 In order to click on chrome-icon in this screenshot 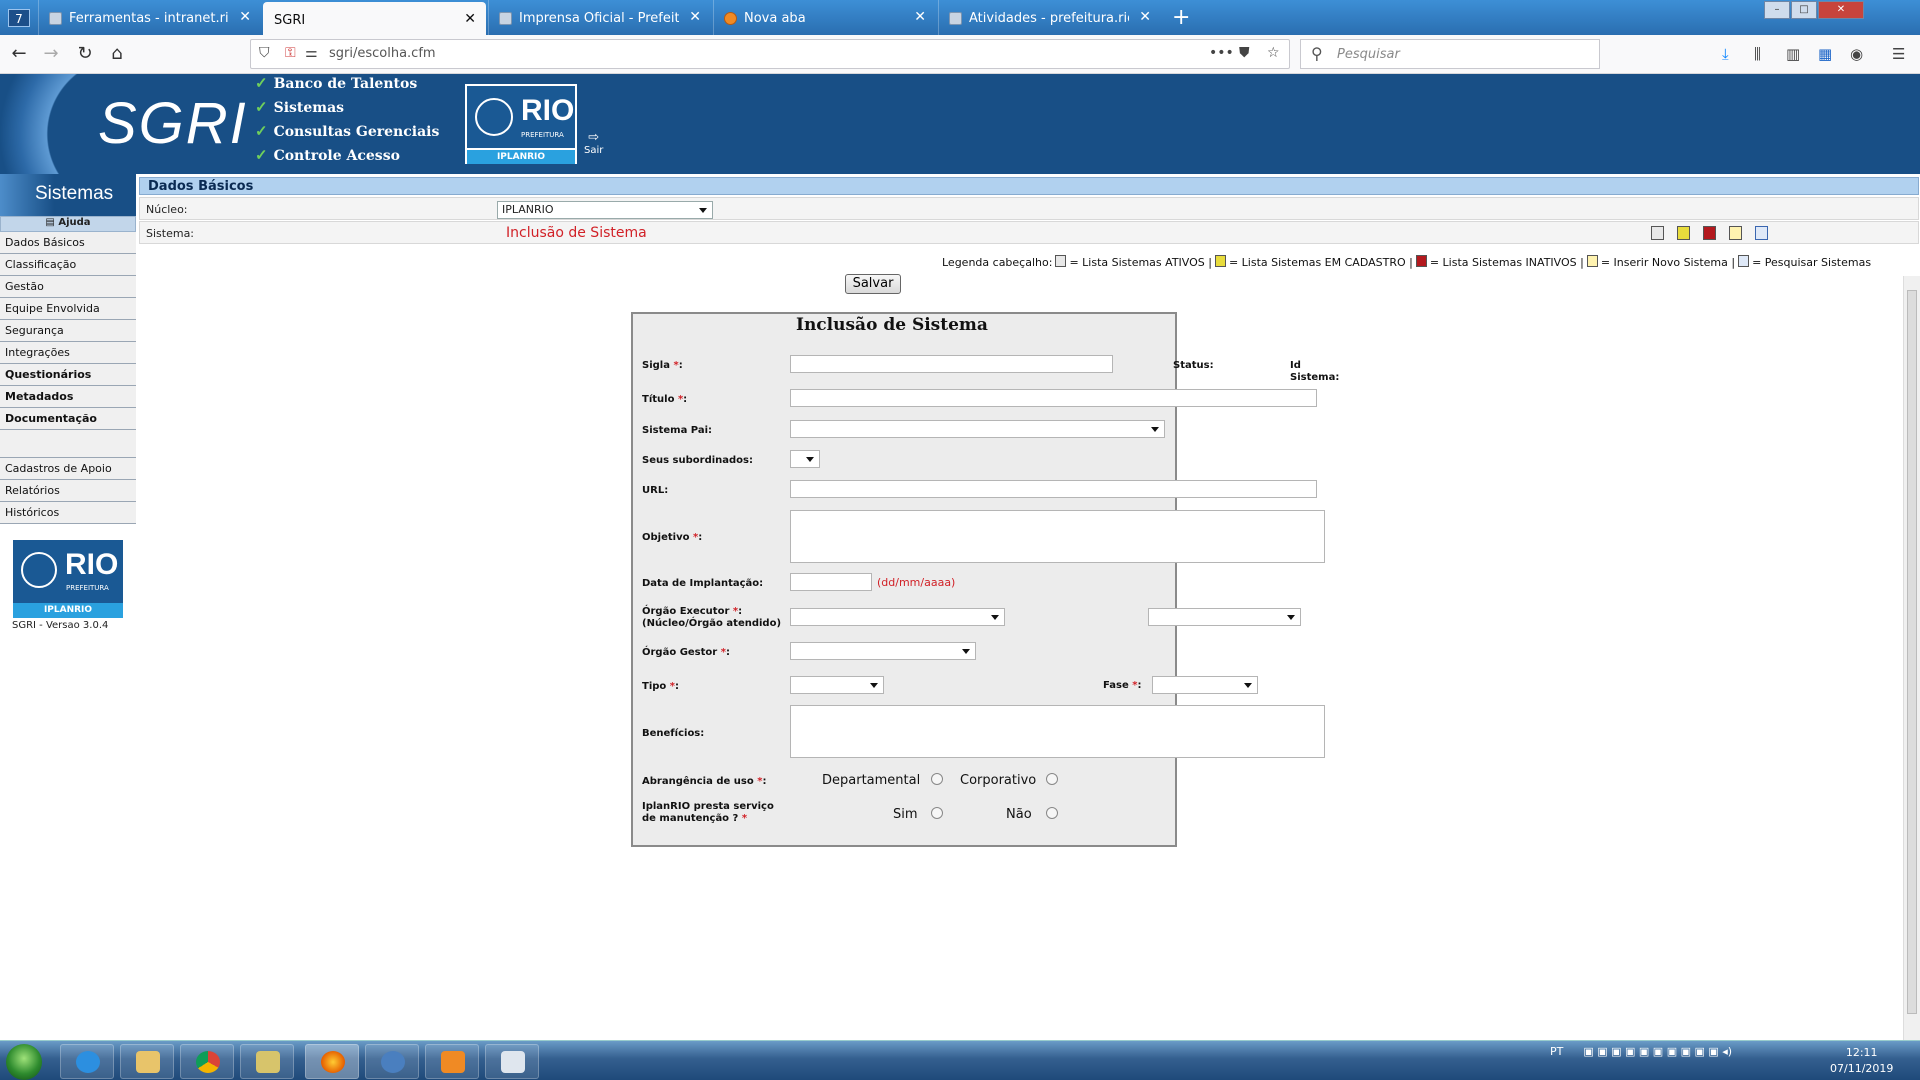, I will do `click(207, 1061)`.